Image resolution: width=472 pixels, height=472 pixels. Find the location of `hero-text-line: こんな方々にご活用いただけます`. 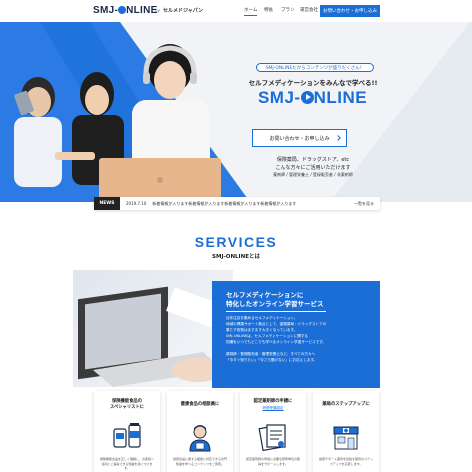

hero-text-line: こんな方々にご活用いただけます is located at coordinates (313, 168).